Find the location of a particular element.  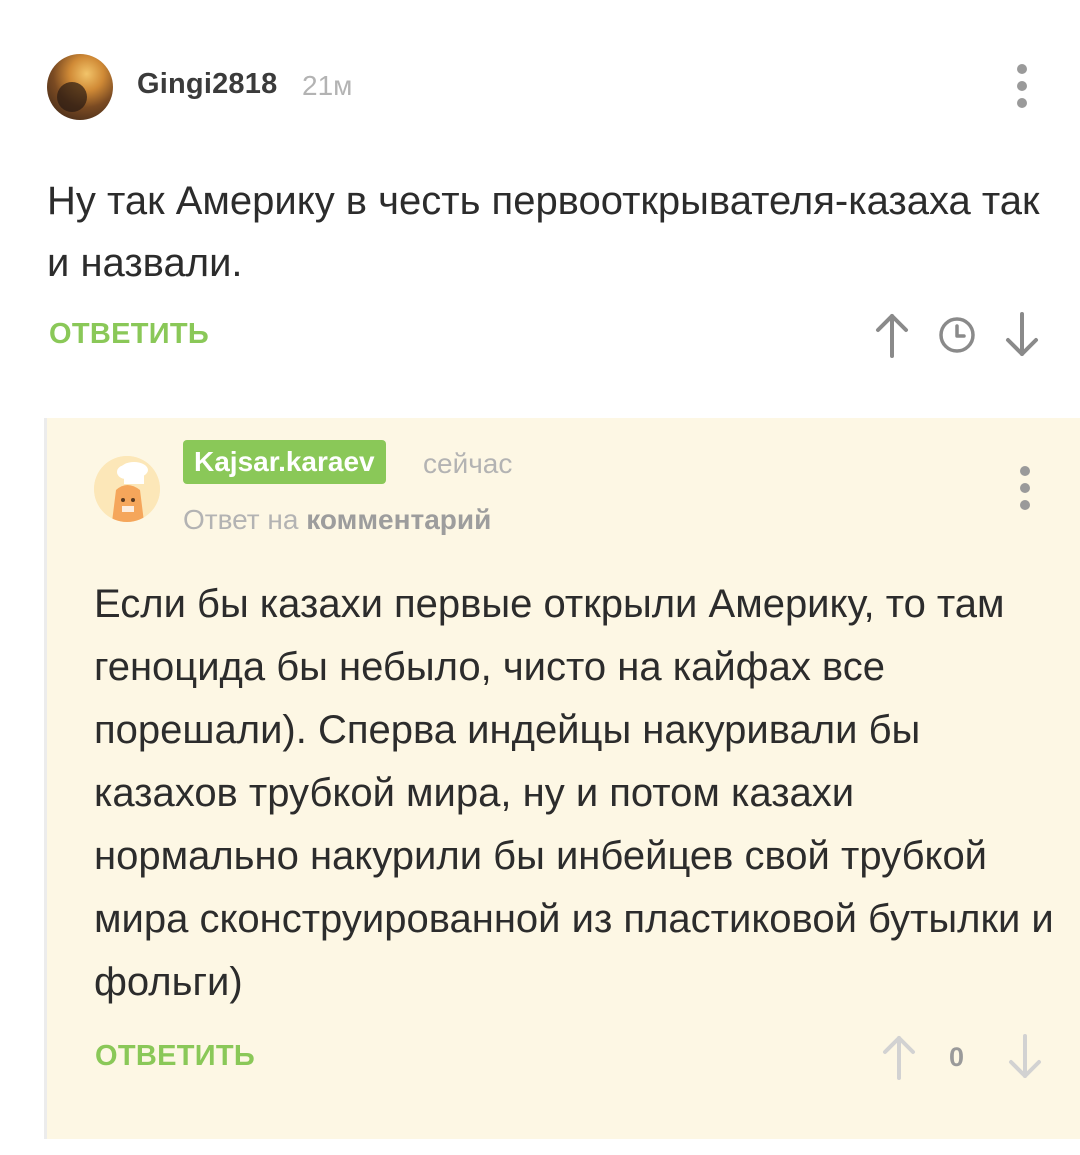

clock-icon is located at coordinates (957, 335).